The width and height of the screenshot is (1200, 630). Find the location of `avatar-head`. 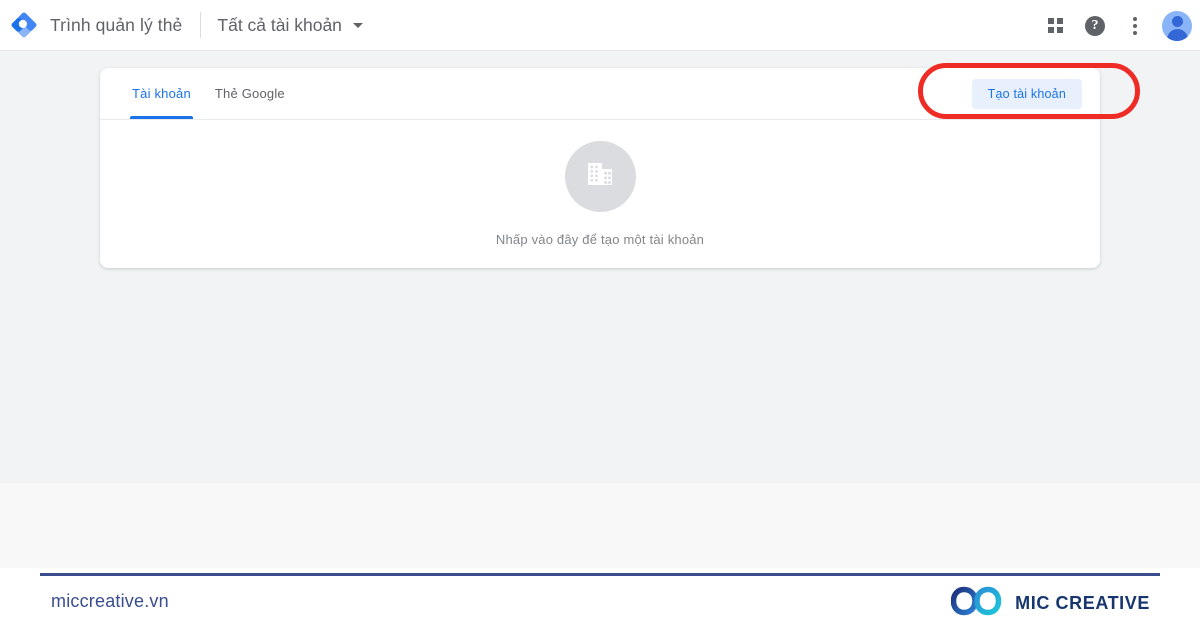

avatar-head is located at coordinates (1177, 21).